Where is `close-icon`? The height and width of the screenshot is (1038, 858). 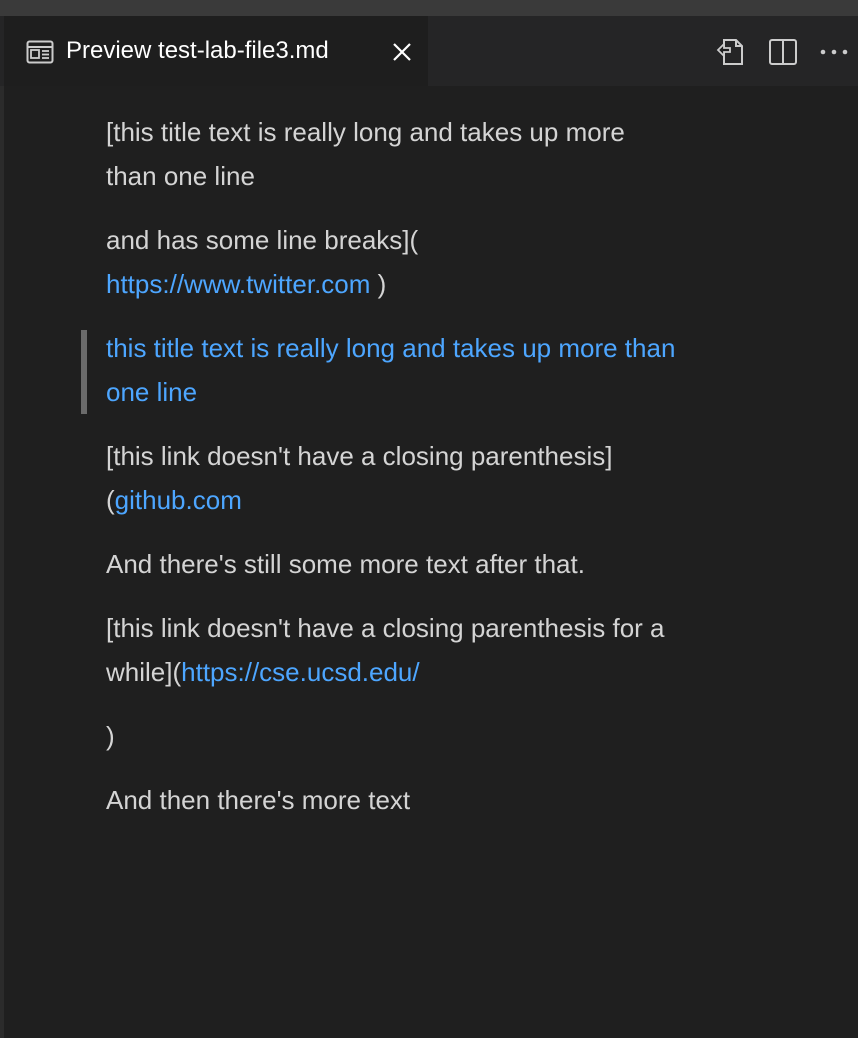
close-icon is located at coordinates (402, 52).